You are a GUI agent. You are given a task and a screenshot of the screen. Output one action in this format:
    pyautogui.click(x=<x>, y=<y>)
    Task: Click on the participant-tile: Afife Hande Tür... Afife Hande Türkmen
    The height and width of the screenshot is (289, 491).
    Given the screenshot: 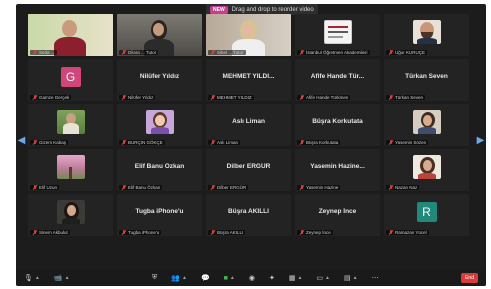 What is the action you would take?
    pyautogui.click(x=337, y=80)
    